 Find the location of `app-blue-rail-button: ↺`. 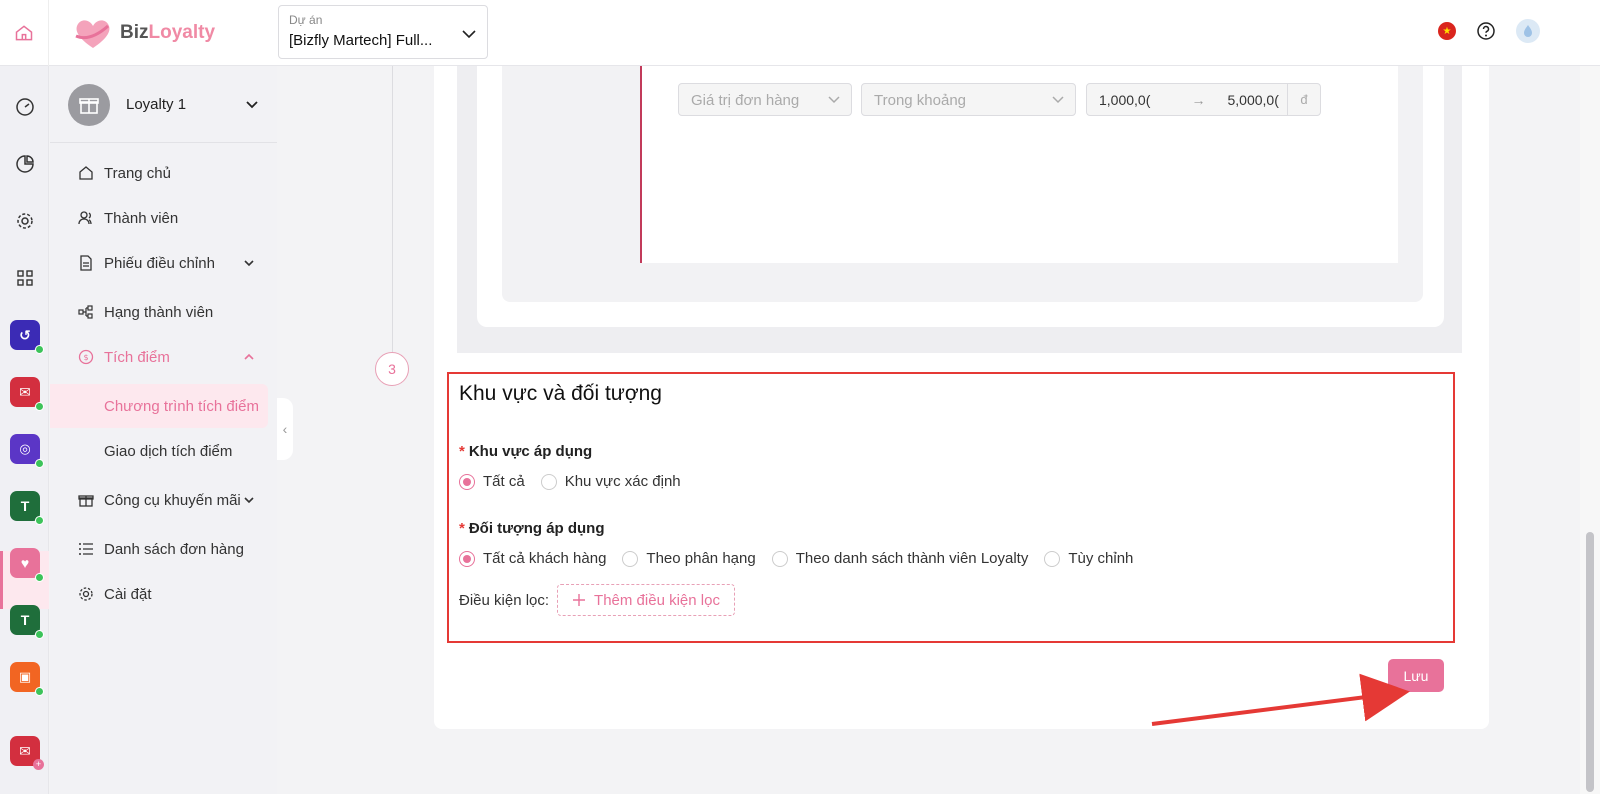

app-blue-rail-button: ↺ is located at coordinates (27, 337).